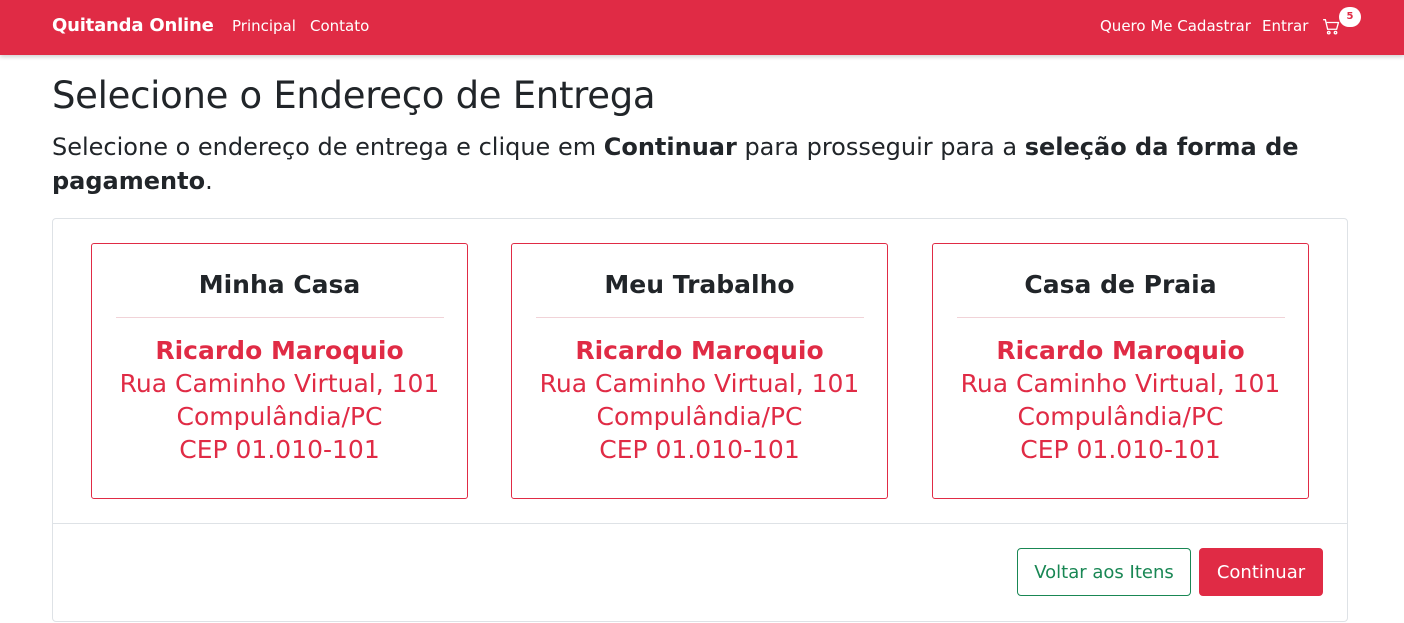 The width and height of the screenshot is (1404, 623). I want to click on address-label: Casa de Praia, so click(1120, 284).